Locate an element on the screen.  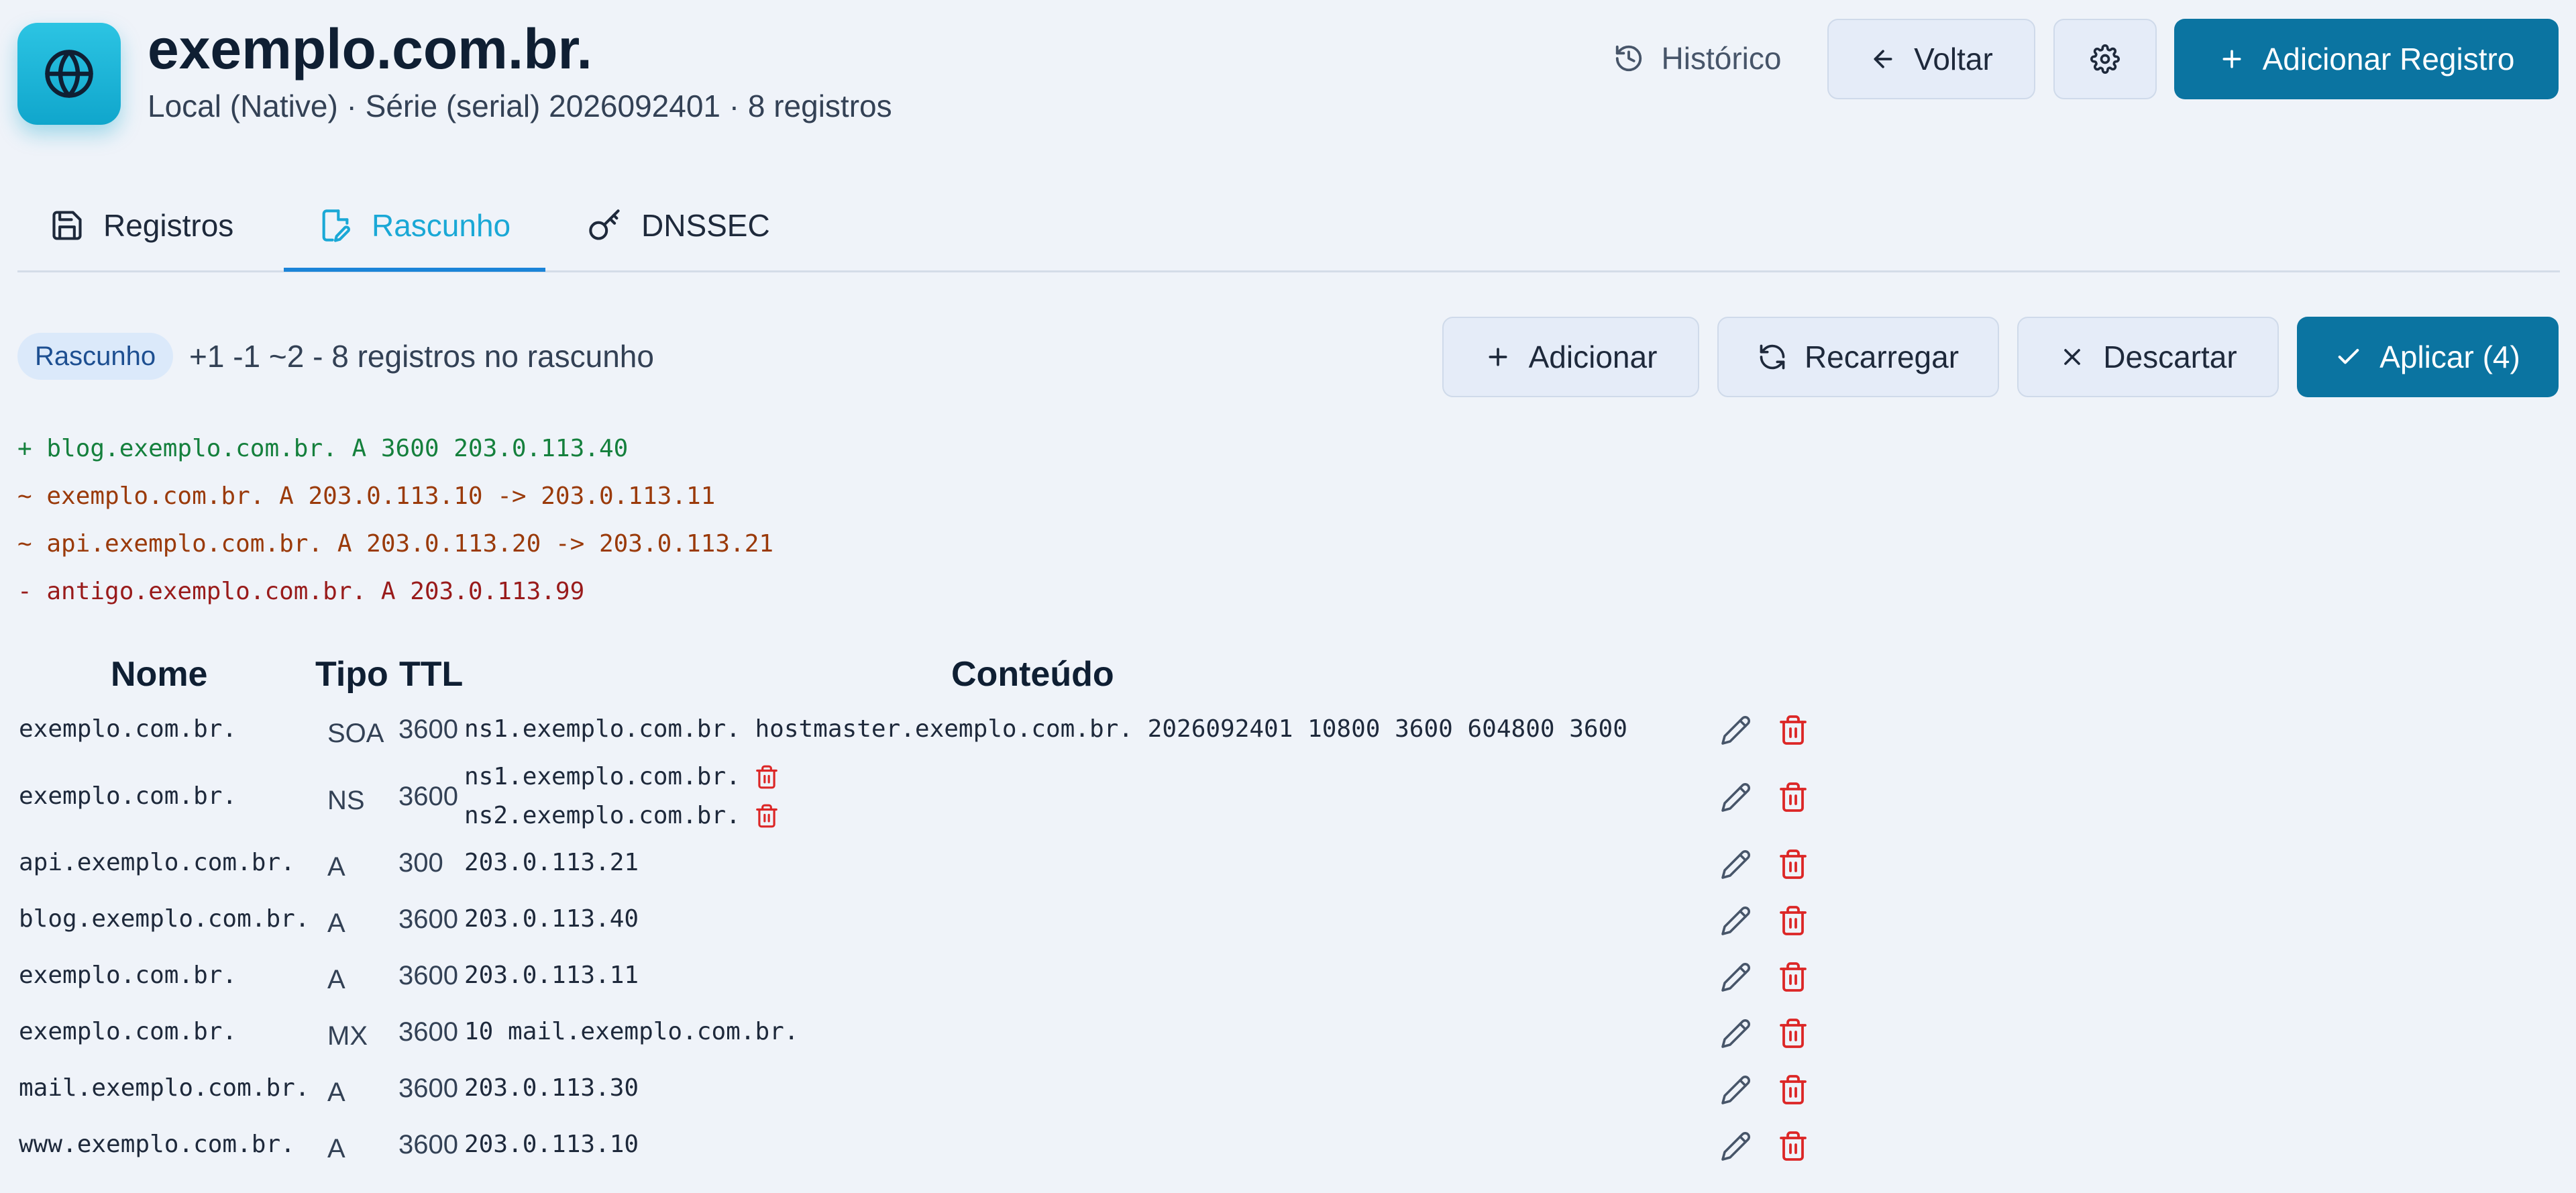
discard-label: Descartar is located at coordinates (2170, 357).